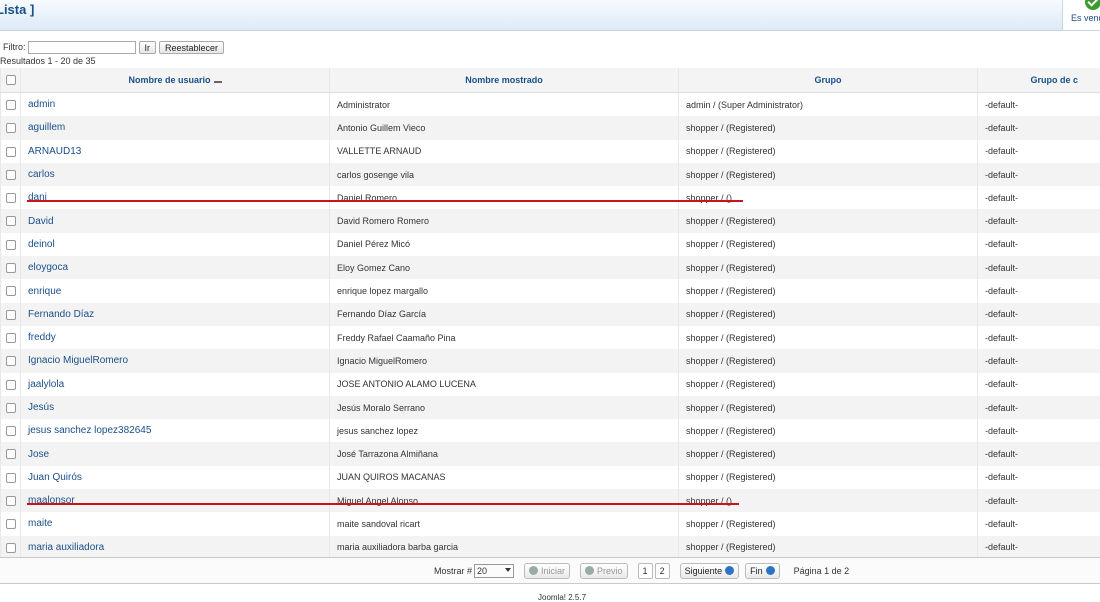 This screenshot has width=1100, height=602. What do you see at coordinates (44, 291) in the screenshot?
I see `username-link: enrique` at bounding box center [44, 291].